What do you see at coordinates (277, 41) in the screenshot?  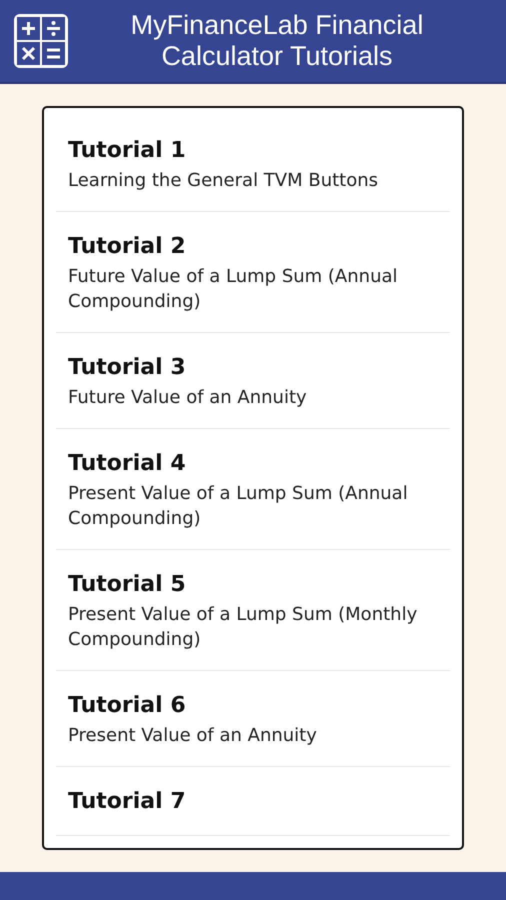 I see `app-title: MyFinanceLab Financial Calculator Tutorials` at bounding box center [277, 41].